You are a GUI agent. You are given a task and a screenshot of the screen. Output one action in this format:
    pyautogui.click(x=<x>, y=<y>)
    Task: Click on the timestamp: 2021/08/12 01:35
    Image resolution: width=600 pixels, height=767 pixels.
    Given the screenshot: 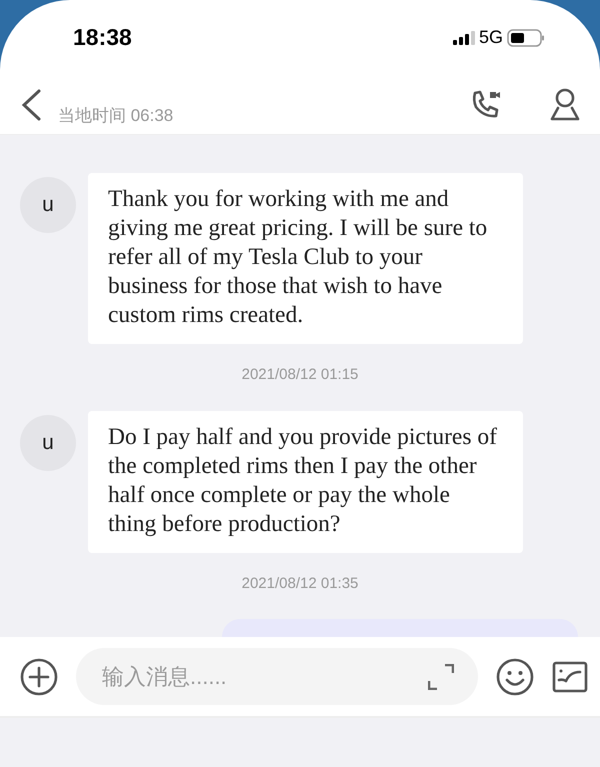 What is the action you would take?
    pyautogui.click(x=300, y=583)
    